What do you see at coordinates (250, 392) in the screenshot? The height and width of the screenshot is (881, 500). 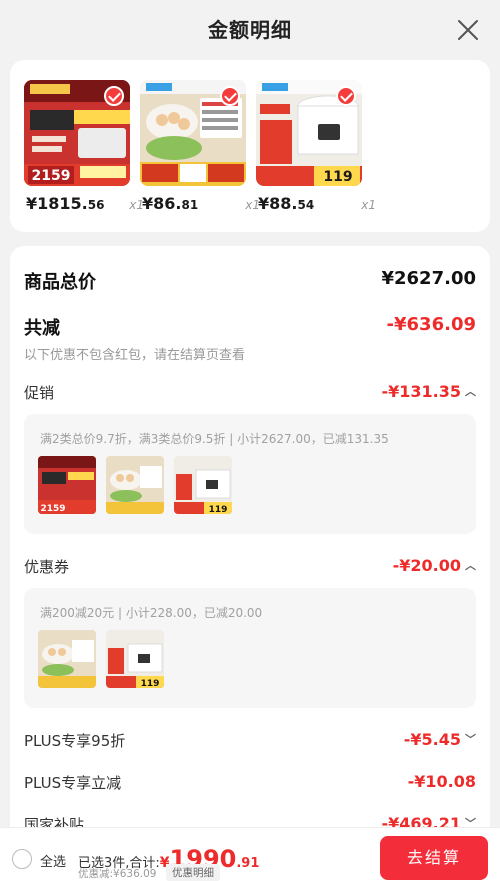 I see `promo-row: 促销 -¥131.35 ︿` at bounding box center [250, 392].